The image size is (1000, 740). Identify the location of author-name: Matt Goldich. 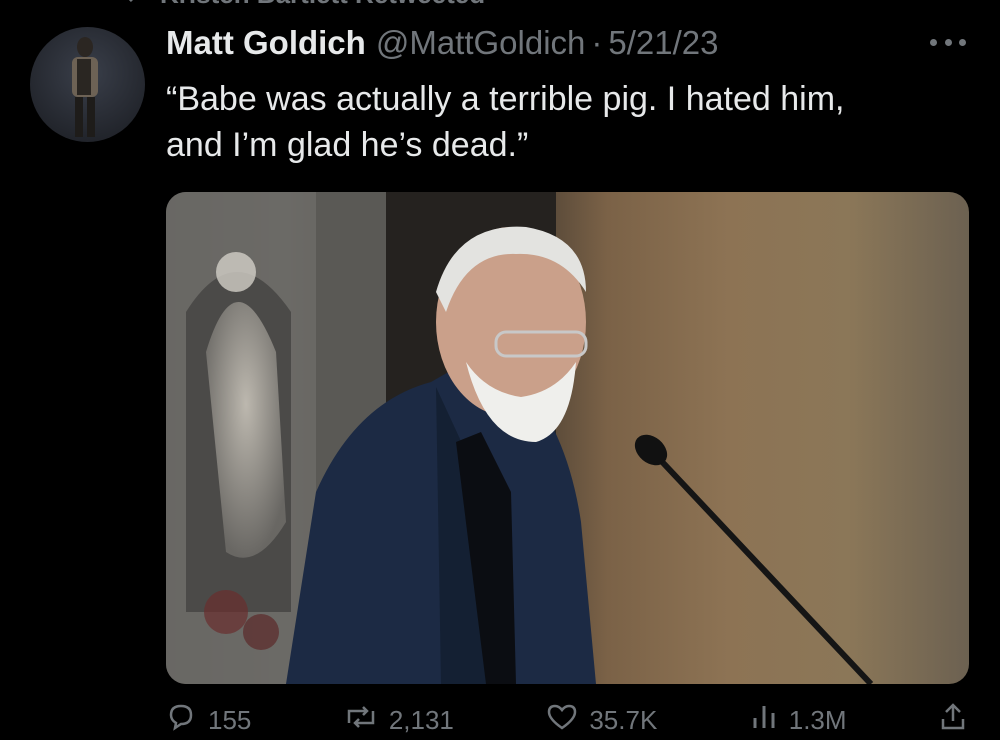
(266, 43).